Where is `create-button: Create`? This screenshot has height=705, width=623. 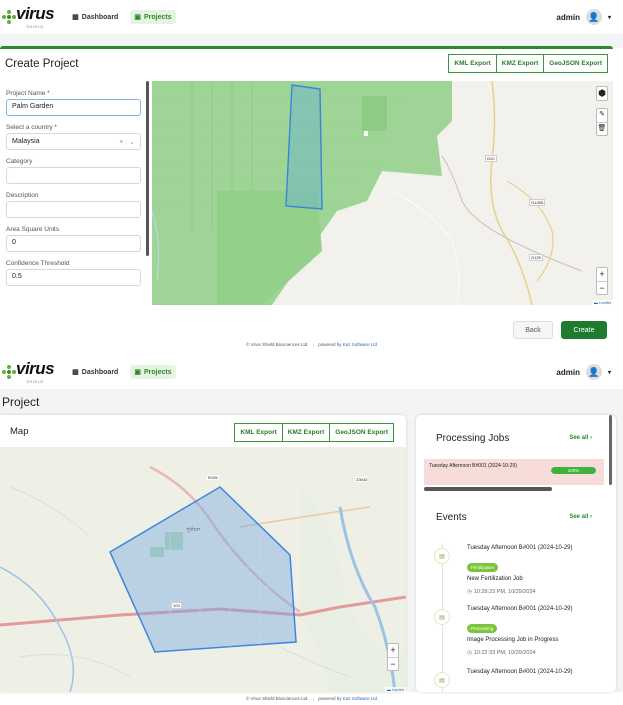 create-button: Create is located at coordinates (584, 330).